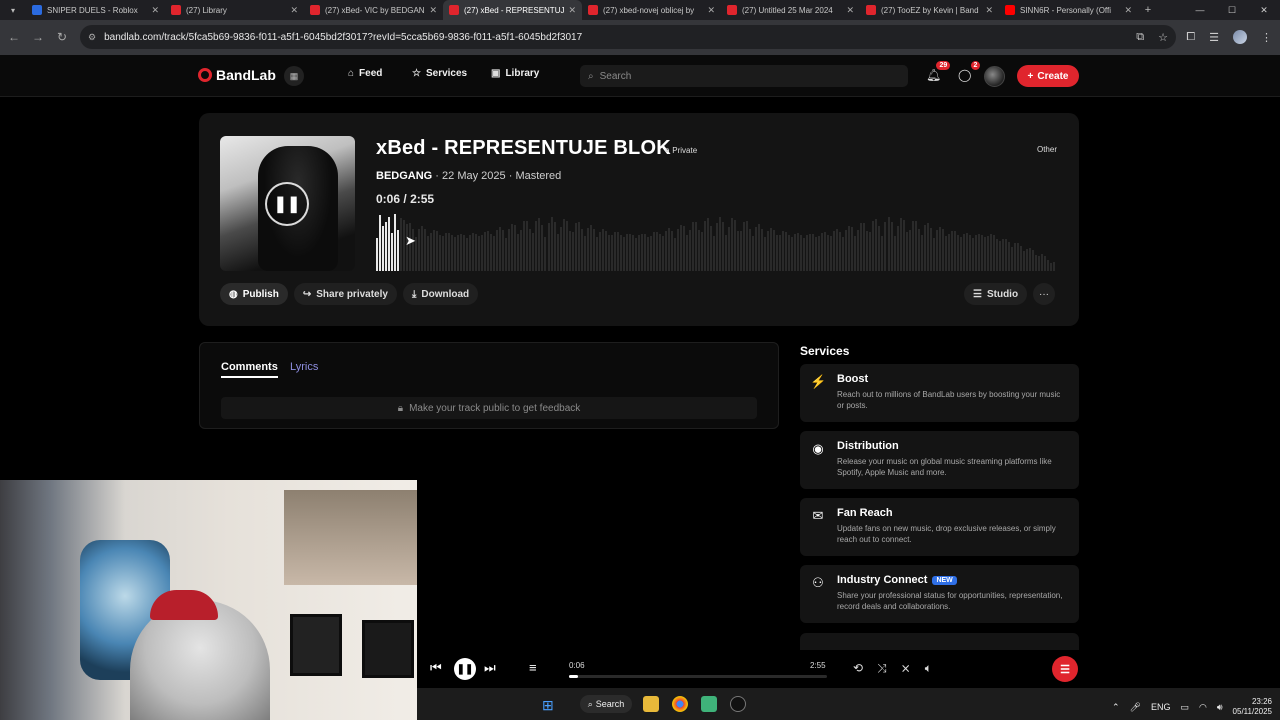 This screenshot has width=1280, height=720. Describe the element at coordinates (1047, 149) in the screenshot. I see `genre-tag: Other` at that location.